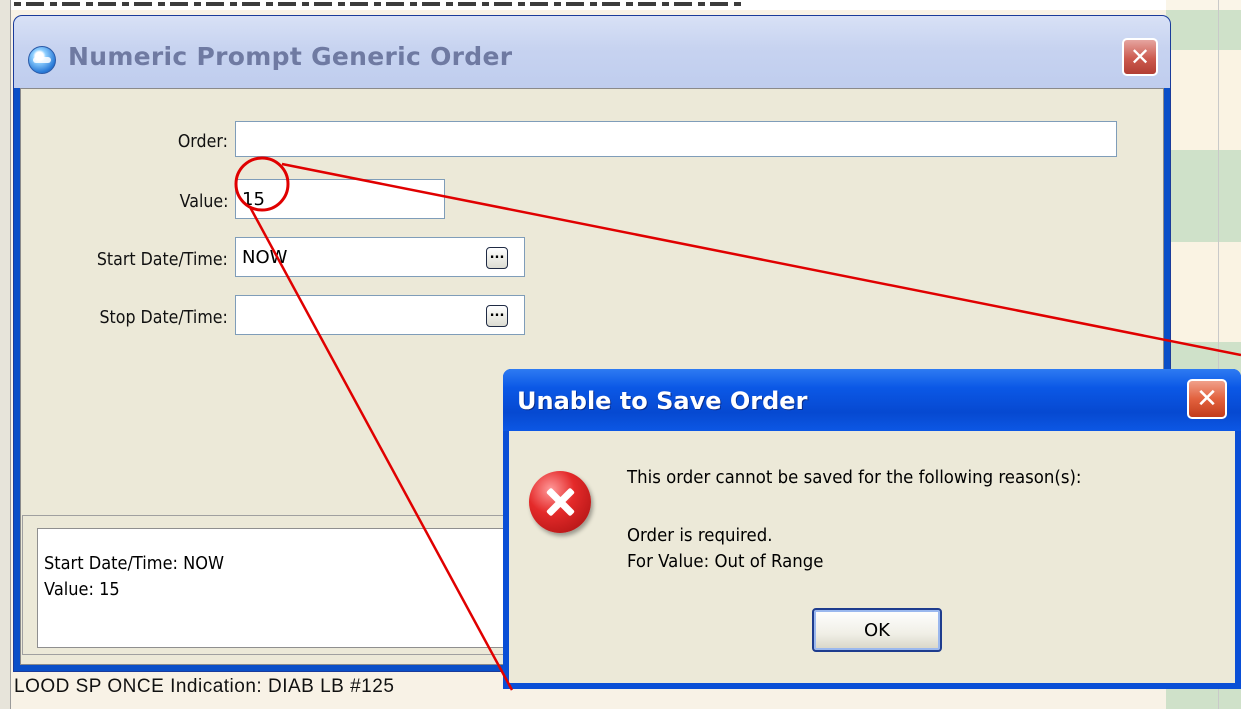 This screenshot has height=709, width=1241. Describe the element at coordinates (290, 56) in the screenshot. I see `dialog-title: Numeric Prompt Generic Order` at that location.